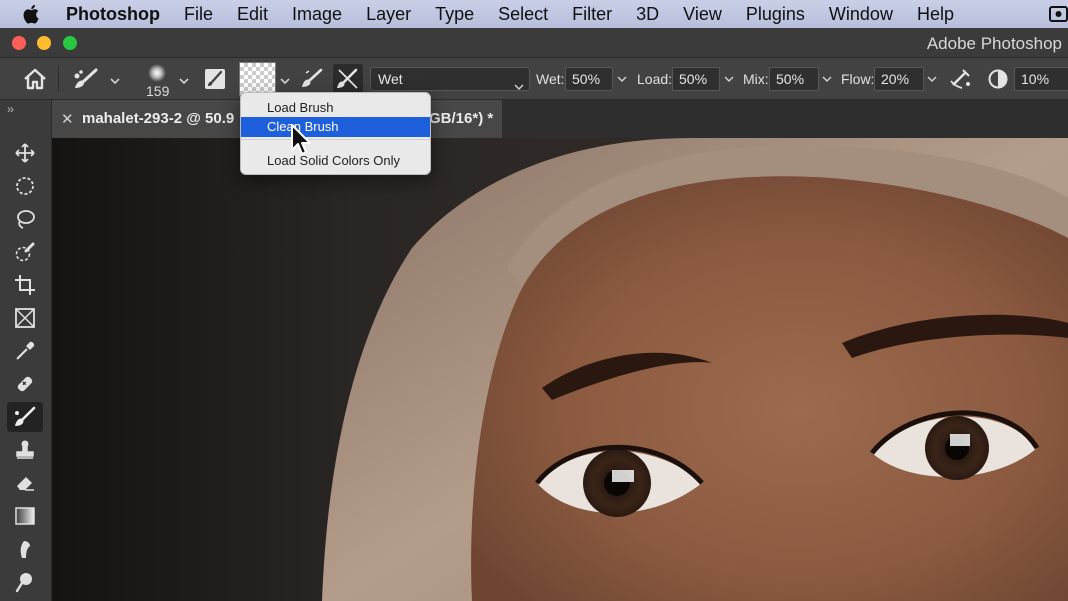  I want to click on clone-stamp-icon, so click(25, 449).